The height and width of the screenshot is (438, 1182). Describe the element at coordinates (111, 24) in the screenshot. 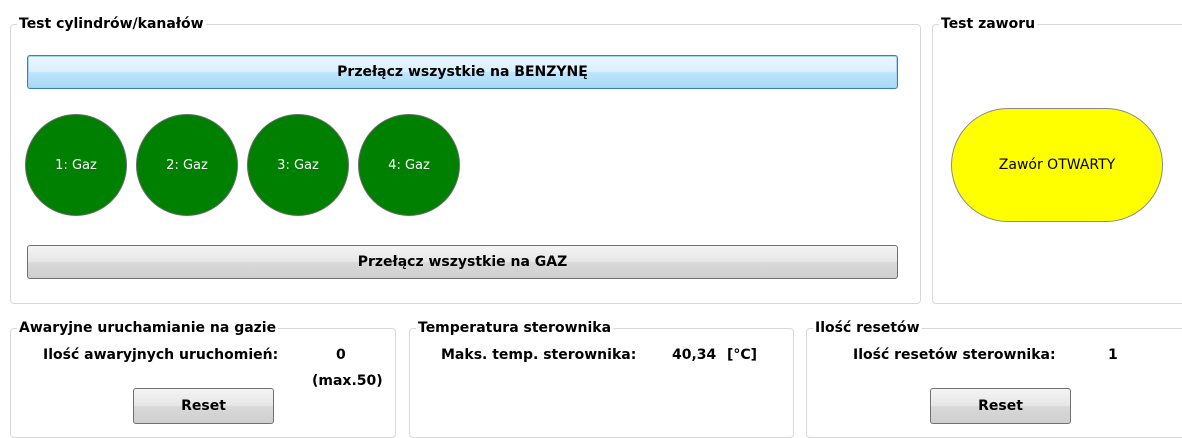

I see `cylinder-test-title: Test cylindrów/kanałów` at that location.